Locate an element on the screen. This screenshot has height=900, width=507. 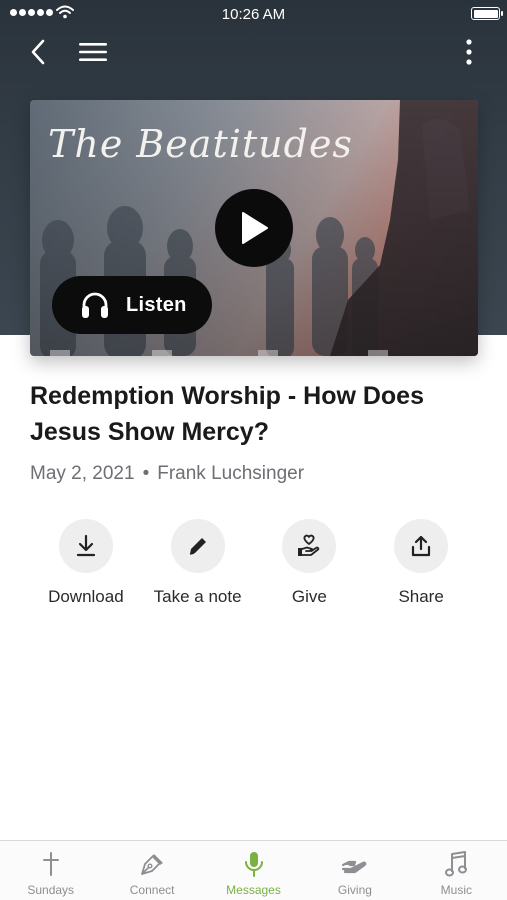
vertical-ellipsis-icon is located at coordinates (469, 52).